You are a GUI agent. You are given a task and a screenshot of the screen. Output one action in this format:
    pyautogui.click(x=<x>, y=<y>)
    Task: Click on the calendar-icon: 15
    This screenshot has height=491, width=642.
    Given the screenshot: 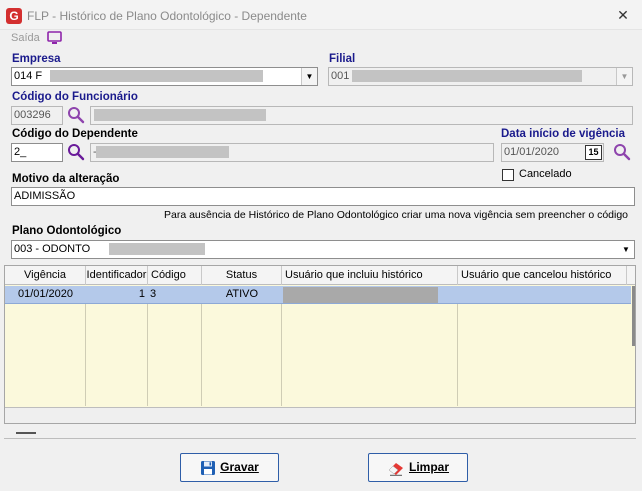 What is the action you would take?
    pyautogui.click(x=593, y=152)
    